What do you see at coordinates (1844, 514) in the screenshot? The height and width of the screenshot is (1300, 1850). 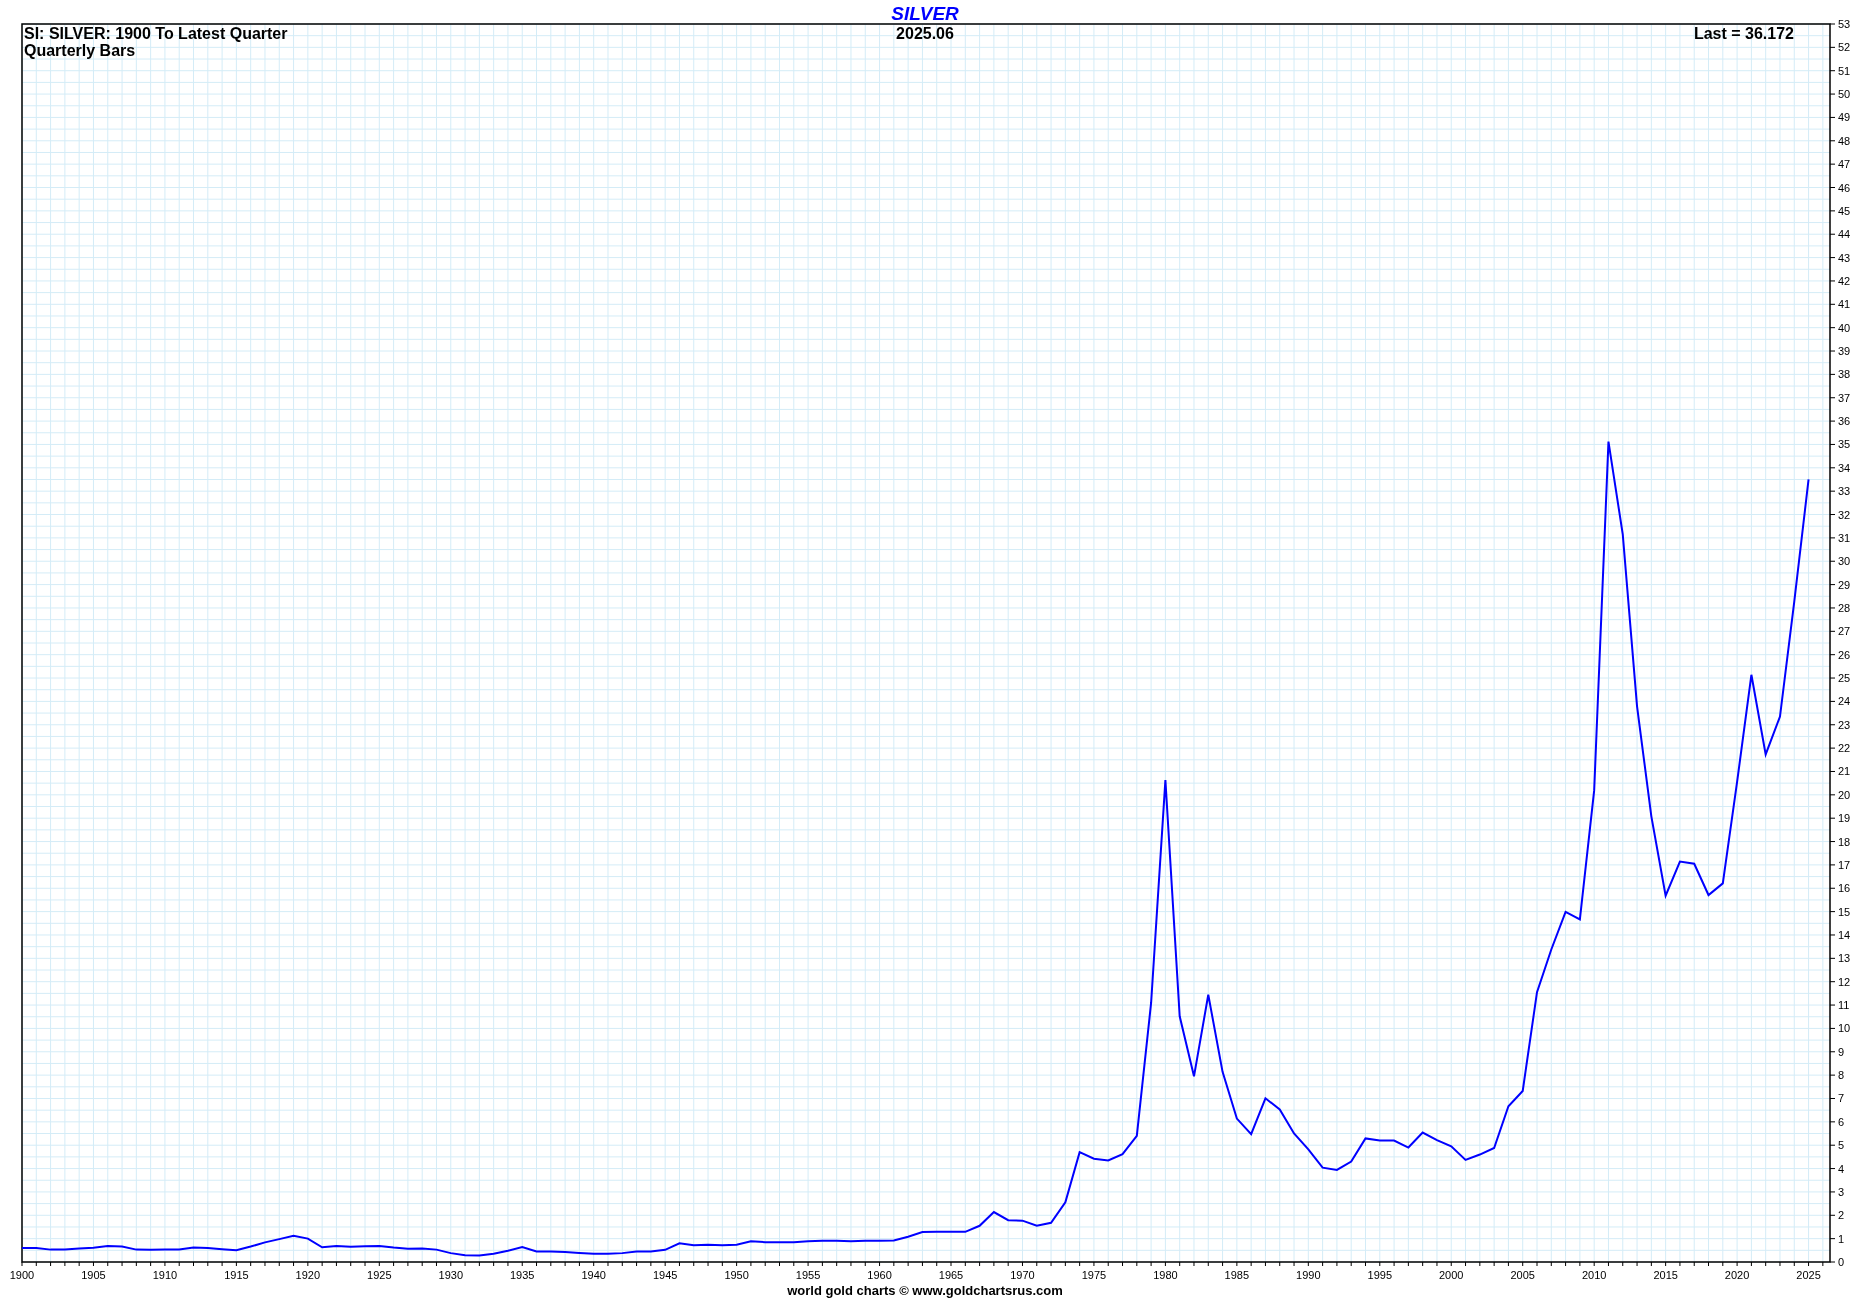 I see `y-tick-label: 32` at bounding box center [1844, 514].